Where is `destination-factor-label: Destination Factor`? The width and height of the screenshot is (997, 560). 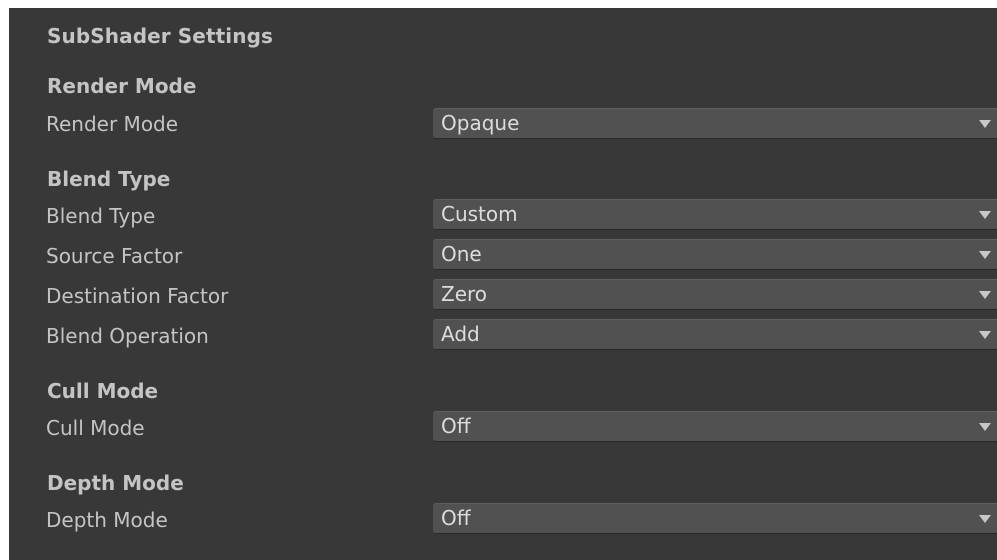 destination-factor-label: Destination Factor is located at coordinates (137, 296).